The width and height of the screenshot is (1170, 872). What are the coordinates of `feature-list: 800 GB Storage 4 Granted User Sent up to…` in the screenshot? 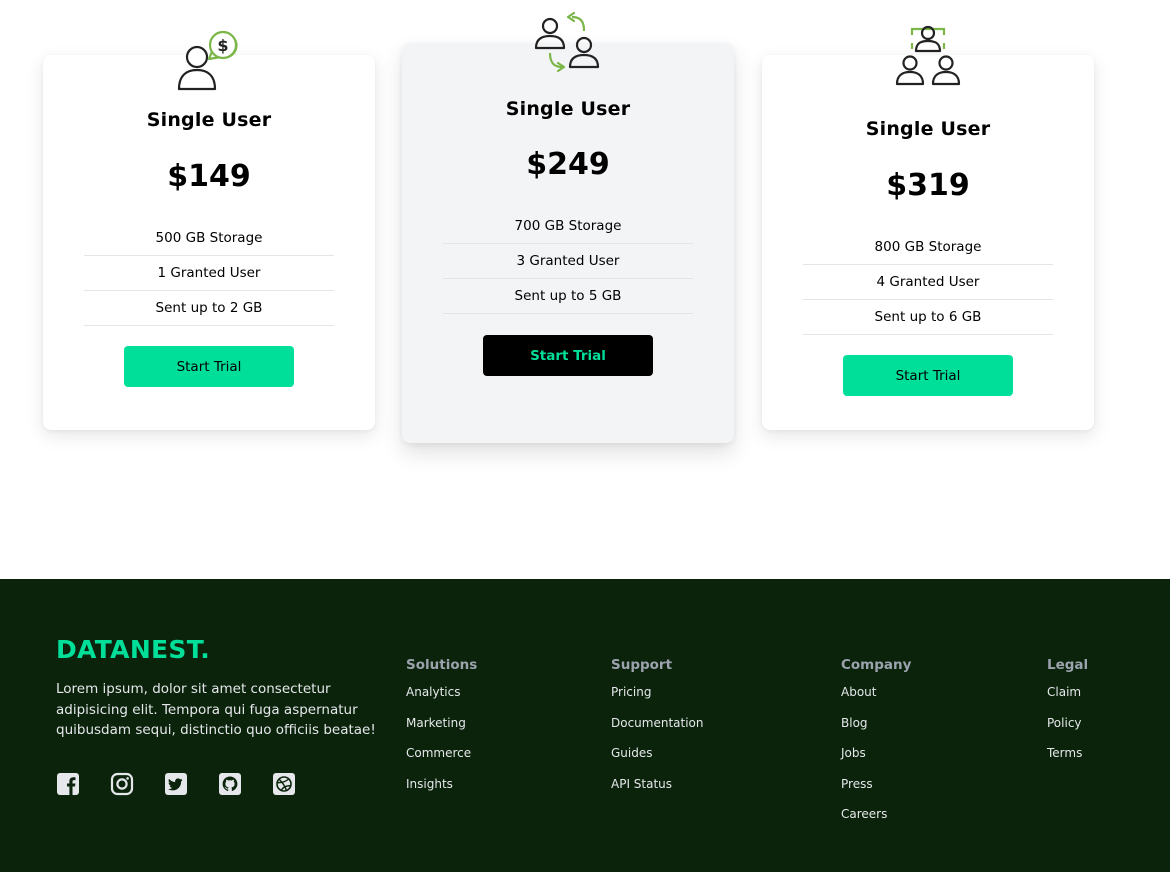 It's located at (928, 282).